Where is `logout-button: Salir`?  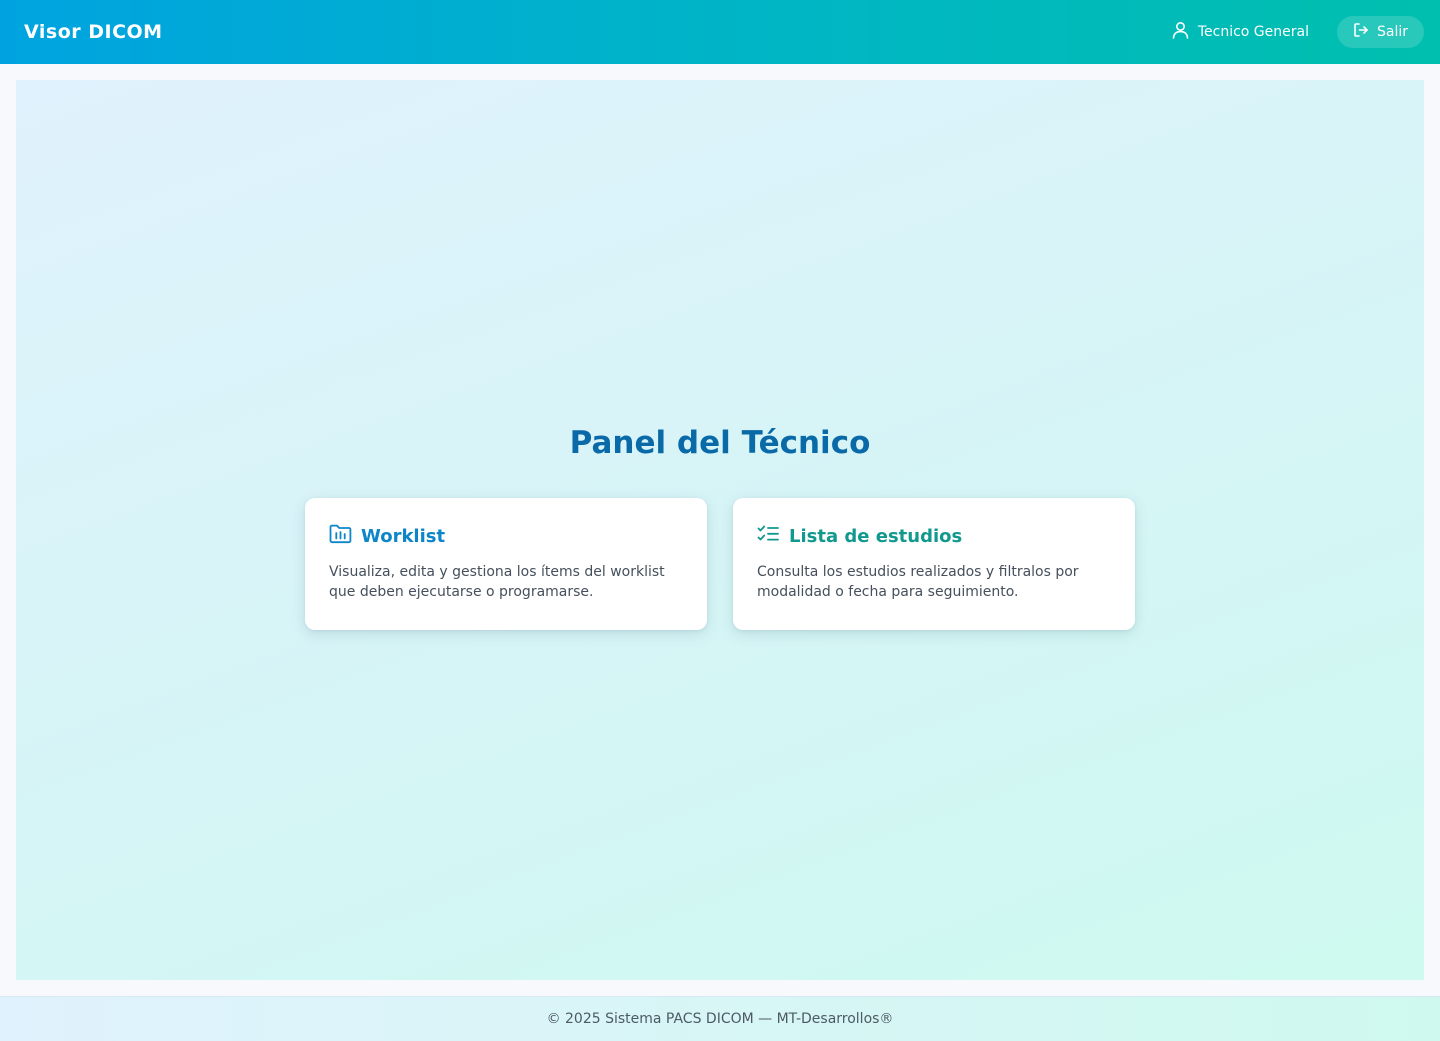
logout-button: Salir is located at coordinates (1380, 32).